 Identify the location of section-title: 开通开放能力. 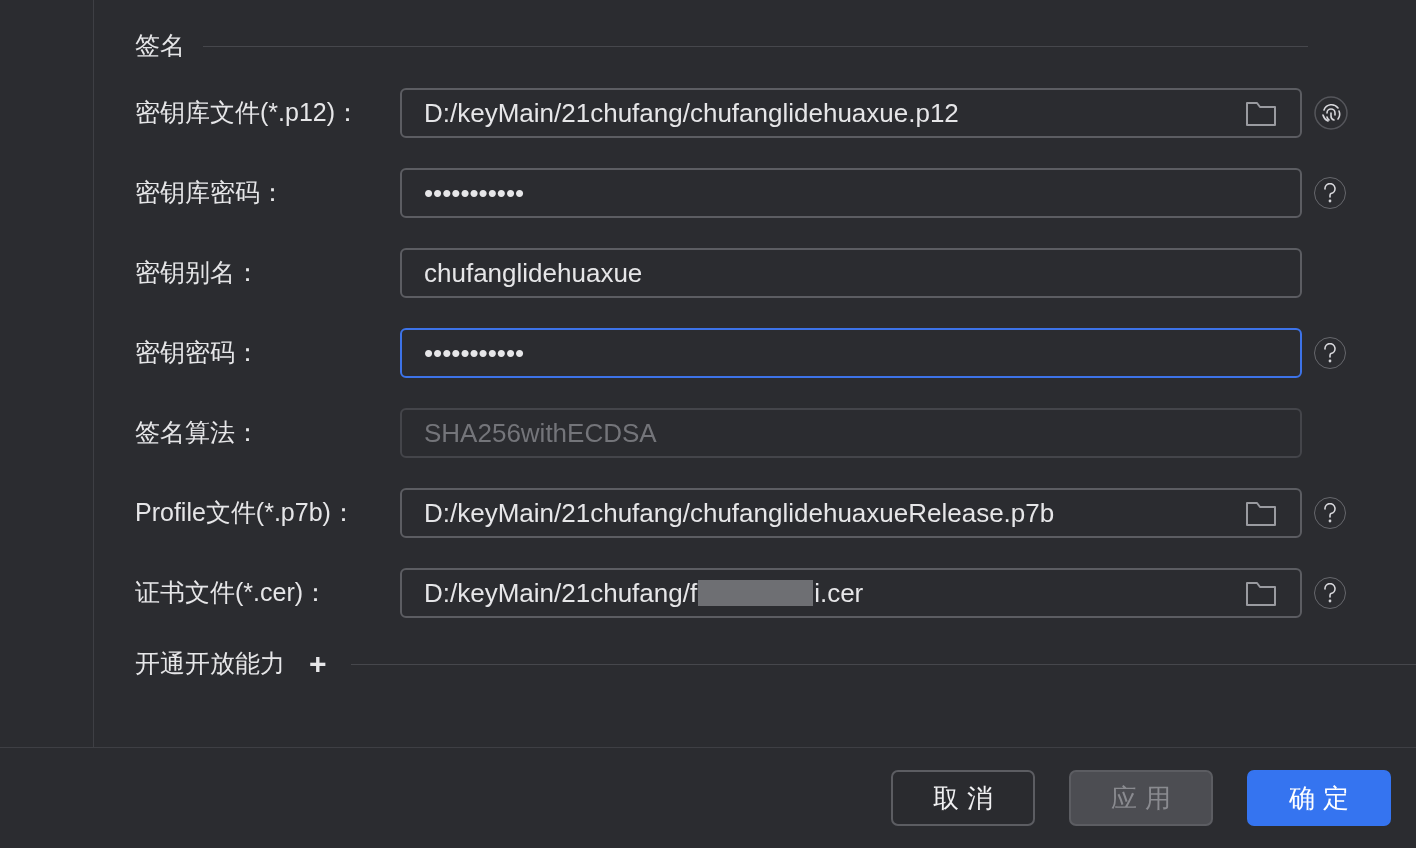
(210, 664).